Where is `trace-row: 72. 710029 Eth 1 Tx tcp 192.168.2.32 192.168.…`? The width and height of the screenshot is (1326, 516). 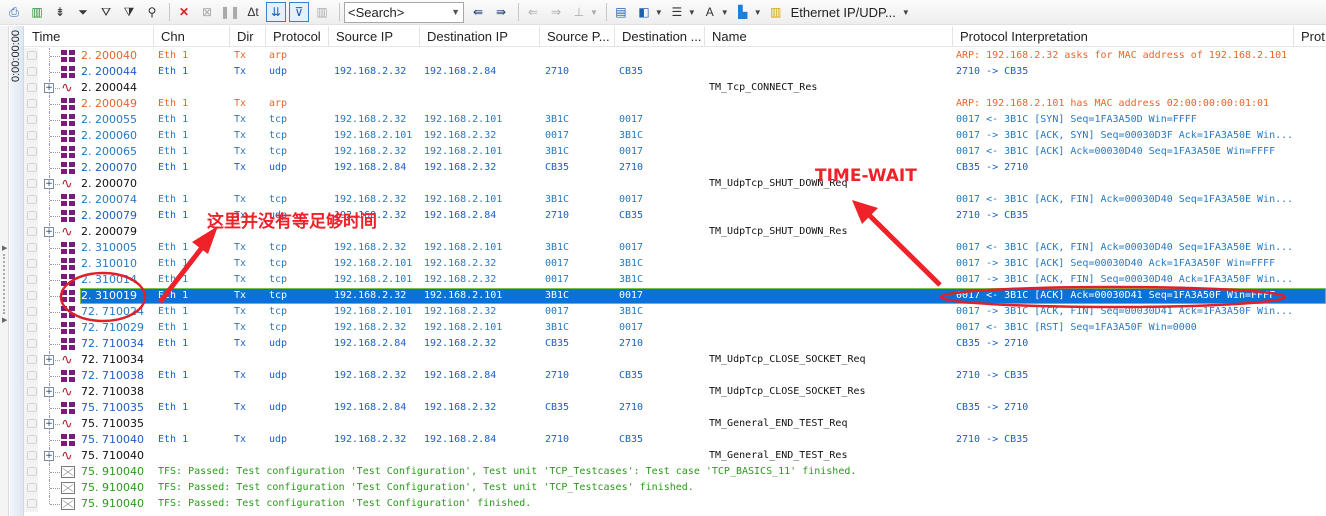 trace-row: 72. 710029 Eth 1 Tx tcp 192.168.2.32 192.168.… is located at coordinates (675, 328).